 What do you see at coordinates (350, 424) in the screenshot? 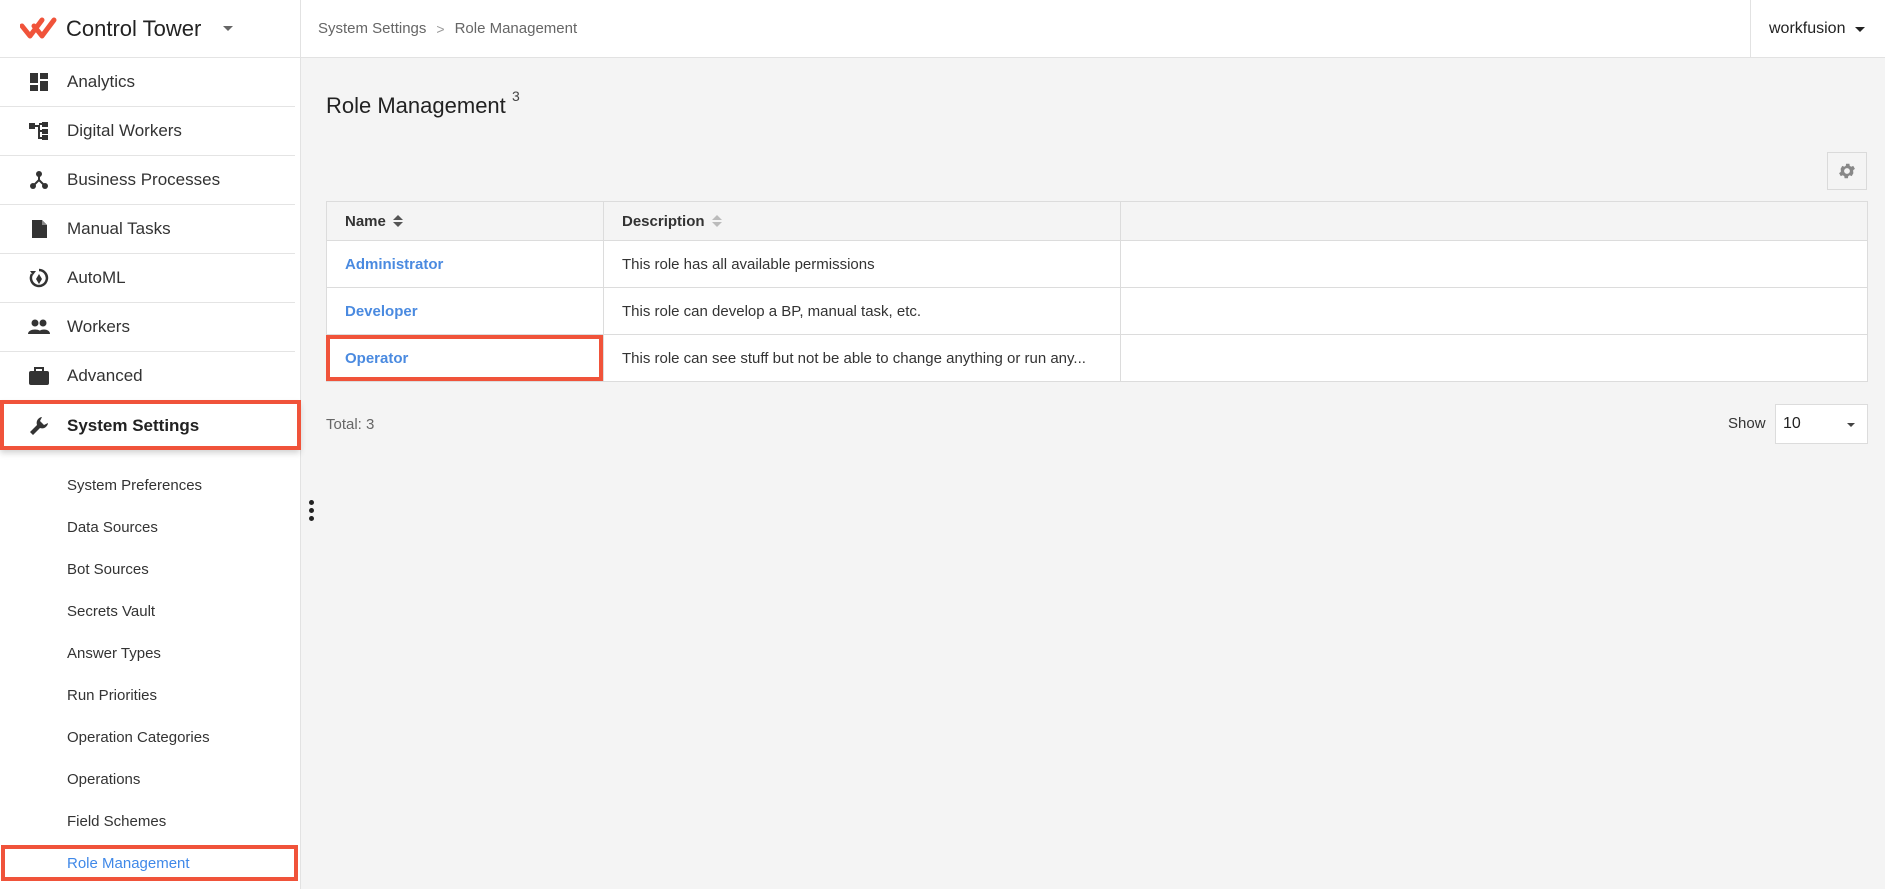
I see `total-count: Total: 3` at bounding box center [350, 424].